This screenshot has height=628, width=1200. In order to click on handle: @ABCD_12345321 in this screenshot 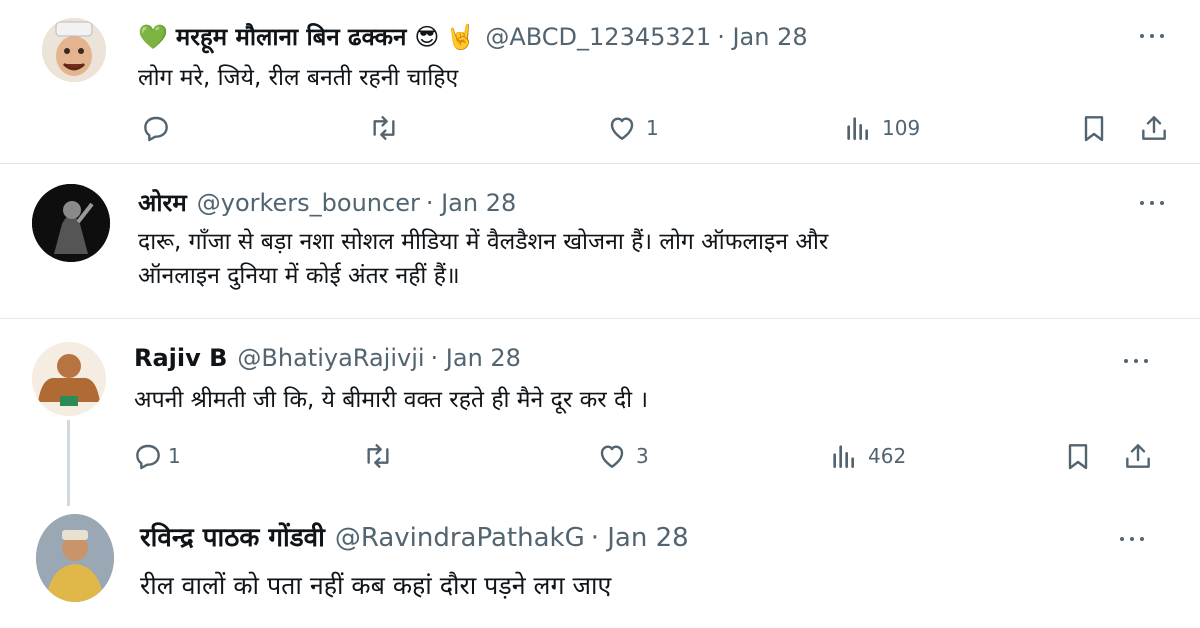, I will do `click(598, 37)`.